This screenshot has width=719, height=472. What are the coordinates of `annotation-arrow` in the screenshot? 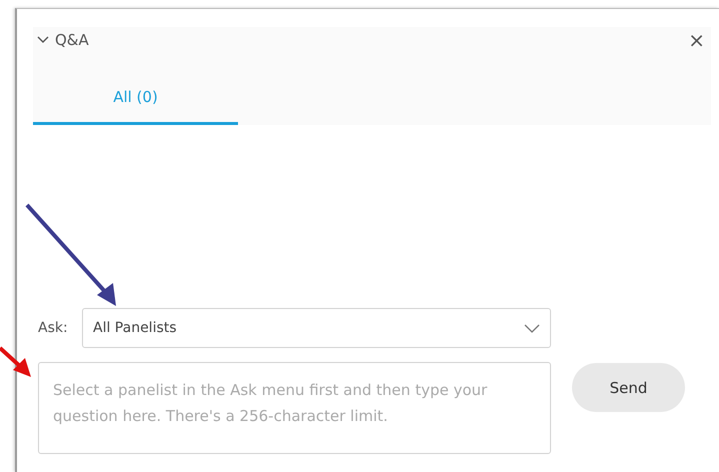 It's located at (15, 361).